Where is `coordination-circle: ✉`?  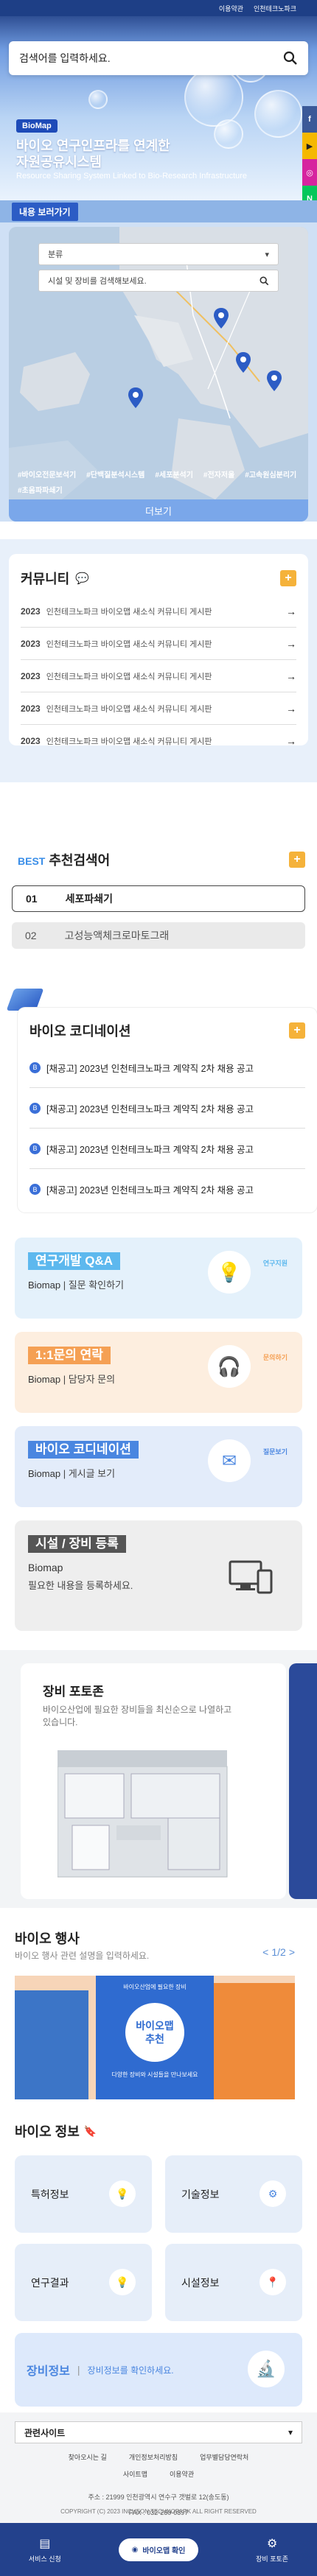
coordination-circle: ✉ is located at coordinates (229, 1460).